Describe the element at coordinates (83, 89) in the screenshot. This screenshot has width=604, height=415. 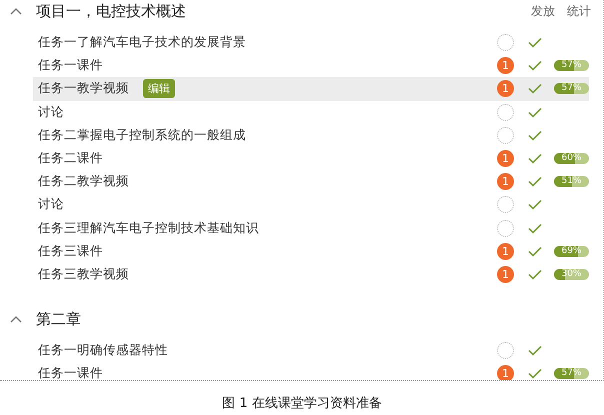
I see `item-title: 任务一教学视频` at that location.